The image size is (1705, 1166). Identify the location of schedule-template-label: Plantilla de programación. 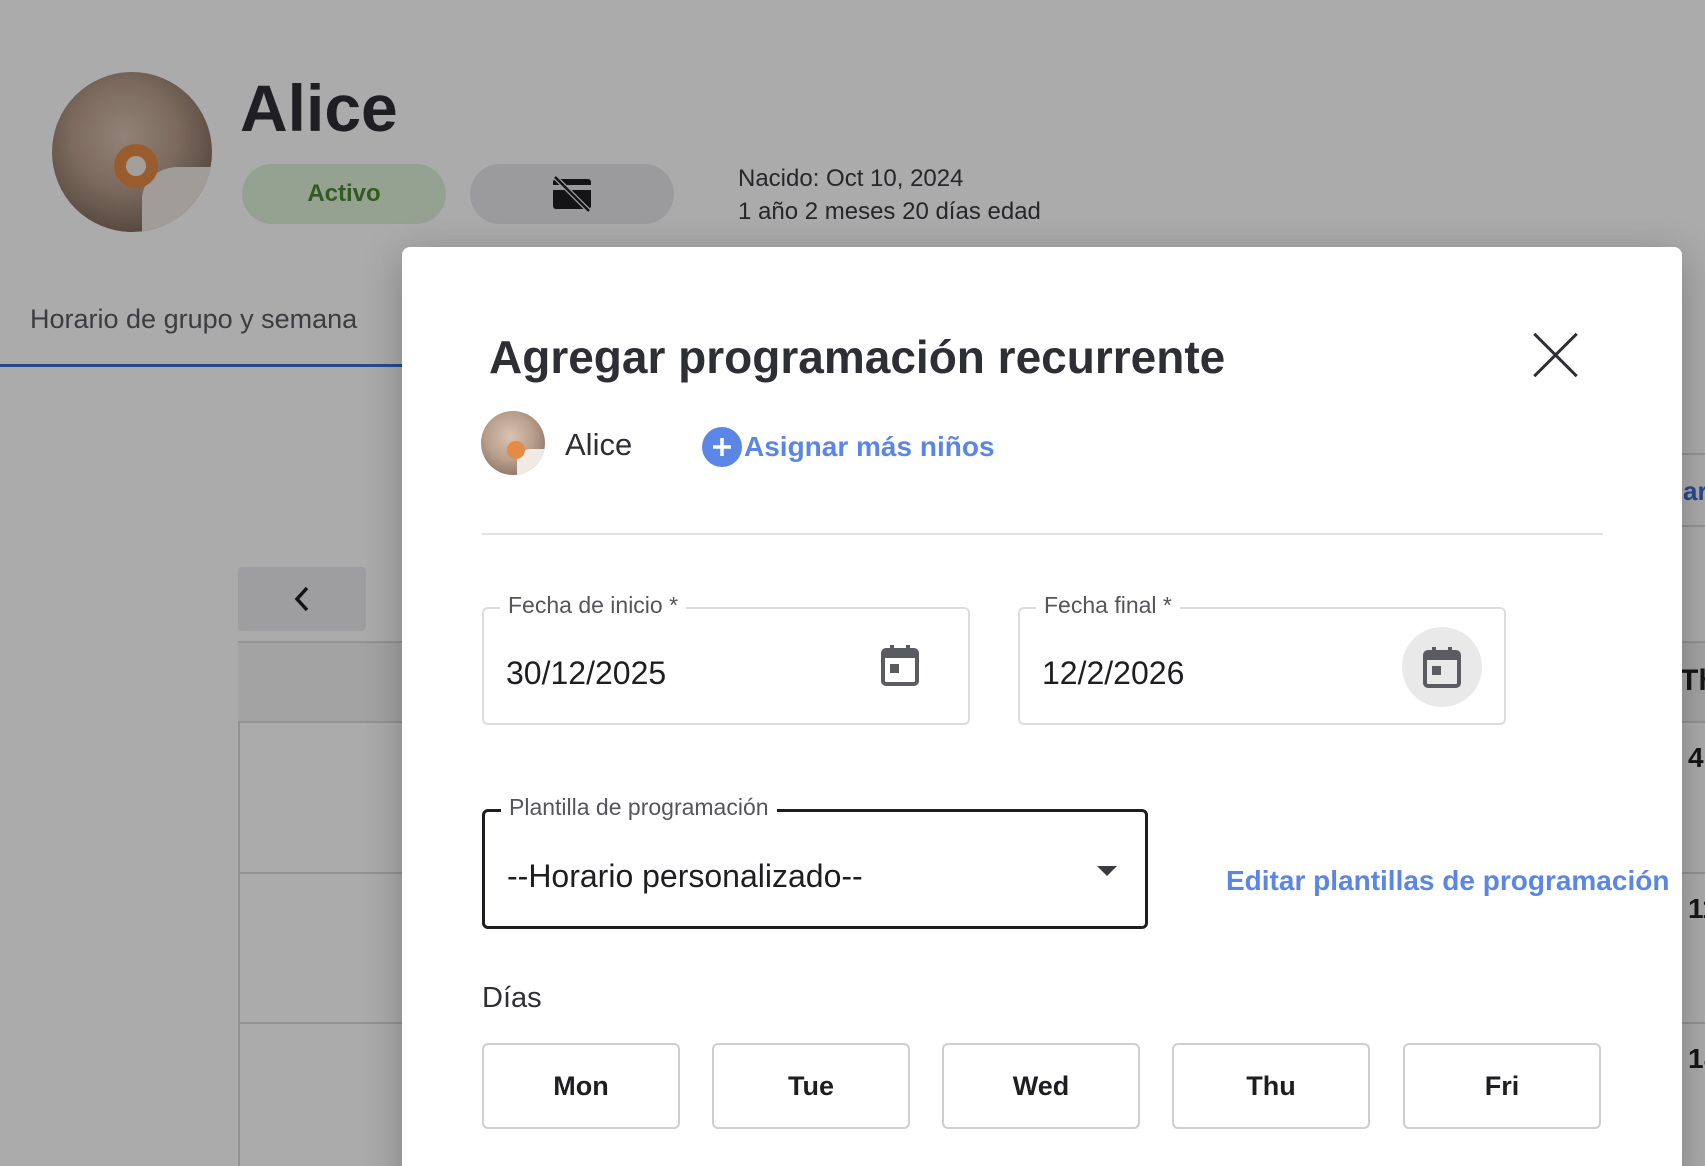
(639, 807).